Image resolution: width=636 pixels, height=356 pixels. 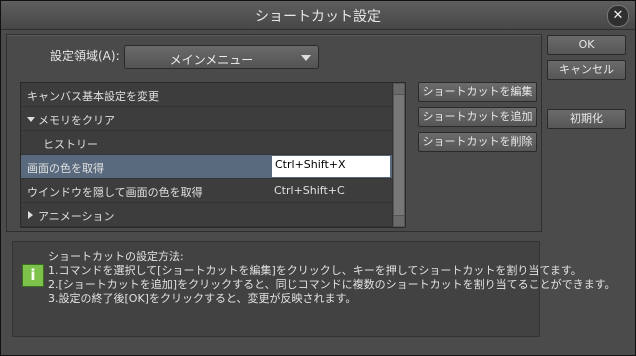 I want to click on close-button: ✕, so click(x=618, y=16).